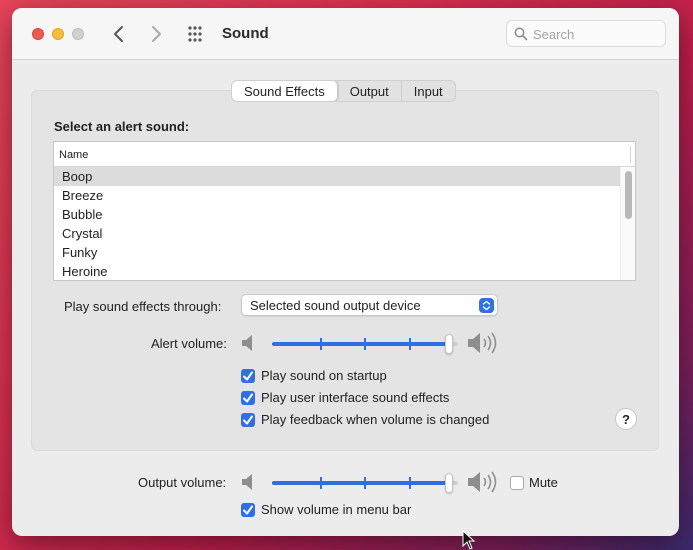  Describe the element at coordinates (337, 176) in the screenshot. I see `list-item: Boop` at that location.